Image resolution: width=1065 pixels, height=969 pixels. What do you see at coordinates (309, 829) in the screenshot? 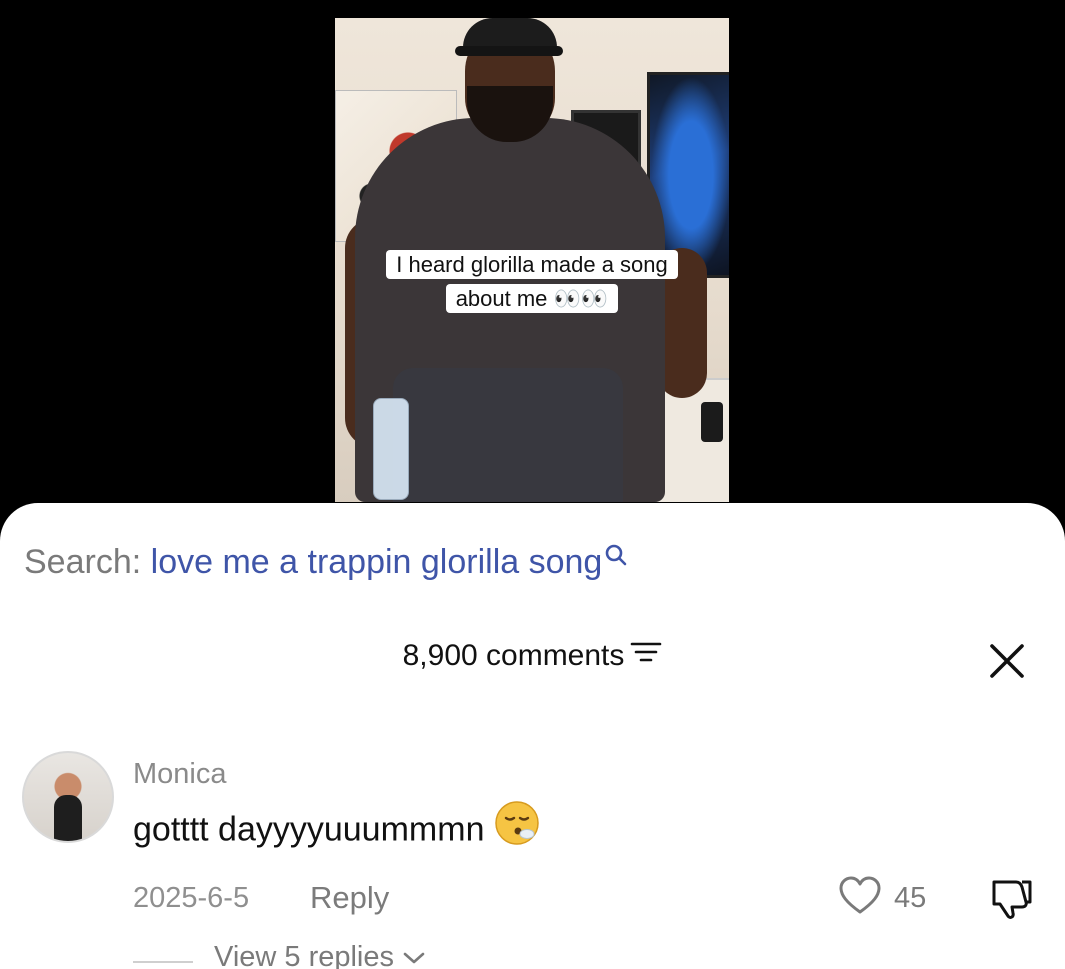
I see `comment-text: gotttt dayyyyuuummmn` at bounding box center [309, 829].